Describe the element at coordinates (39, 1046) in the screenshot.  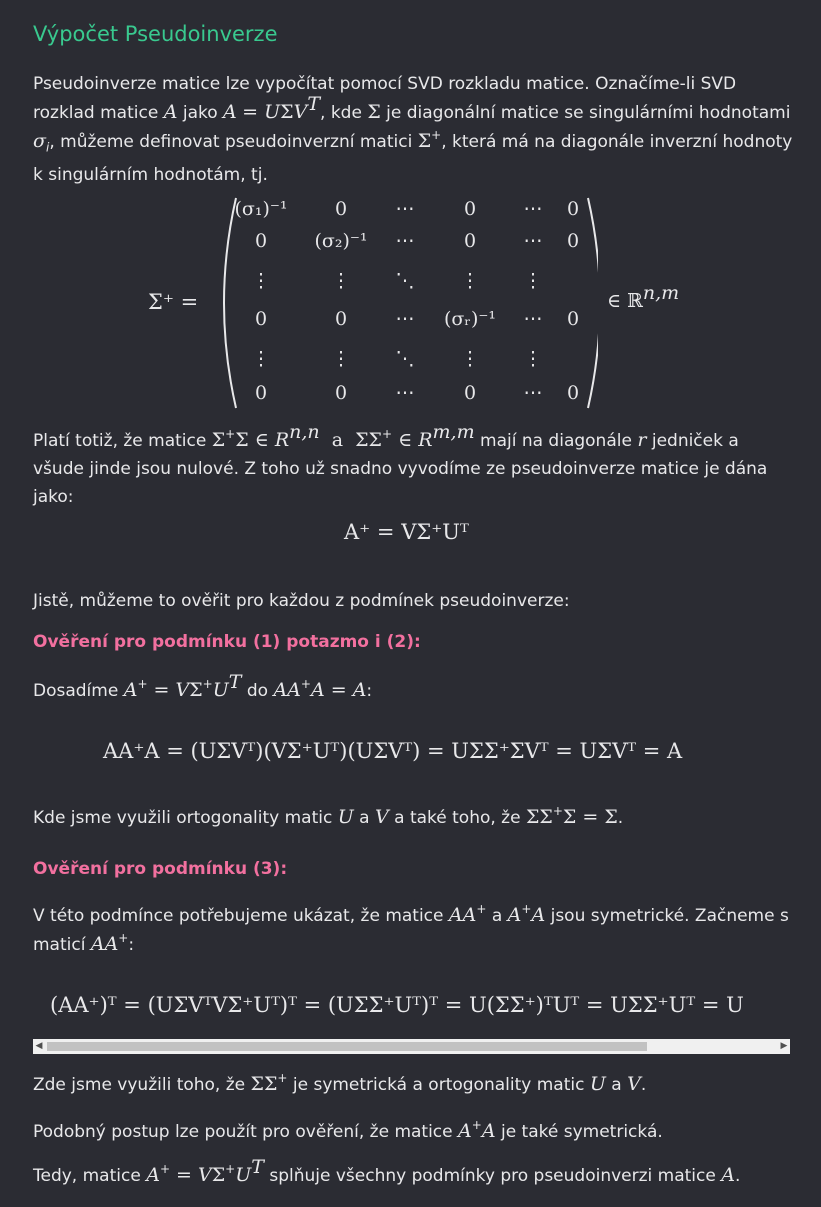
I see `scroll-left-icon: ◀` at that location.